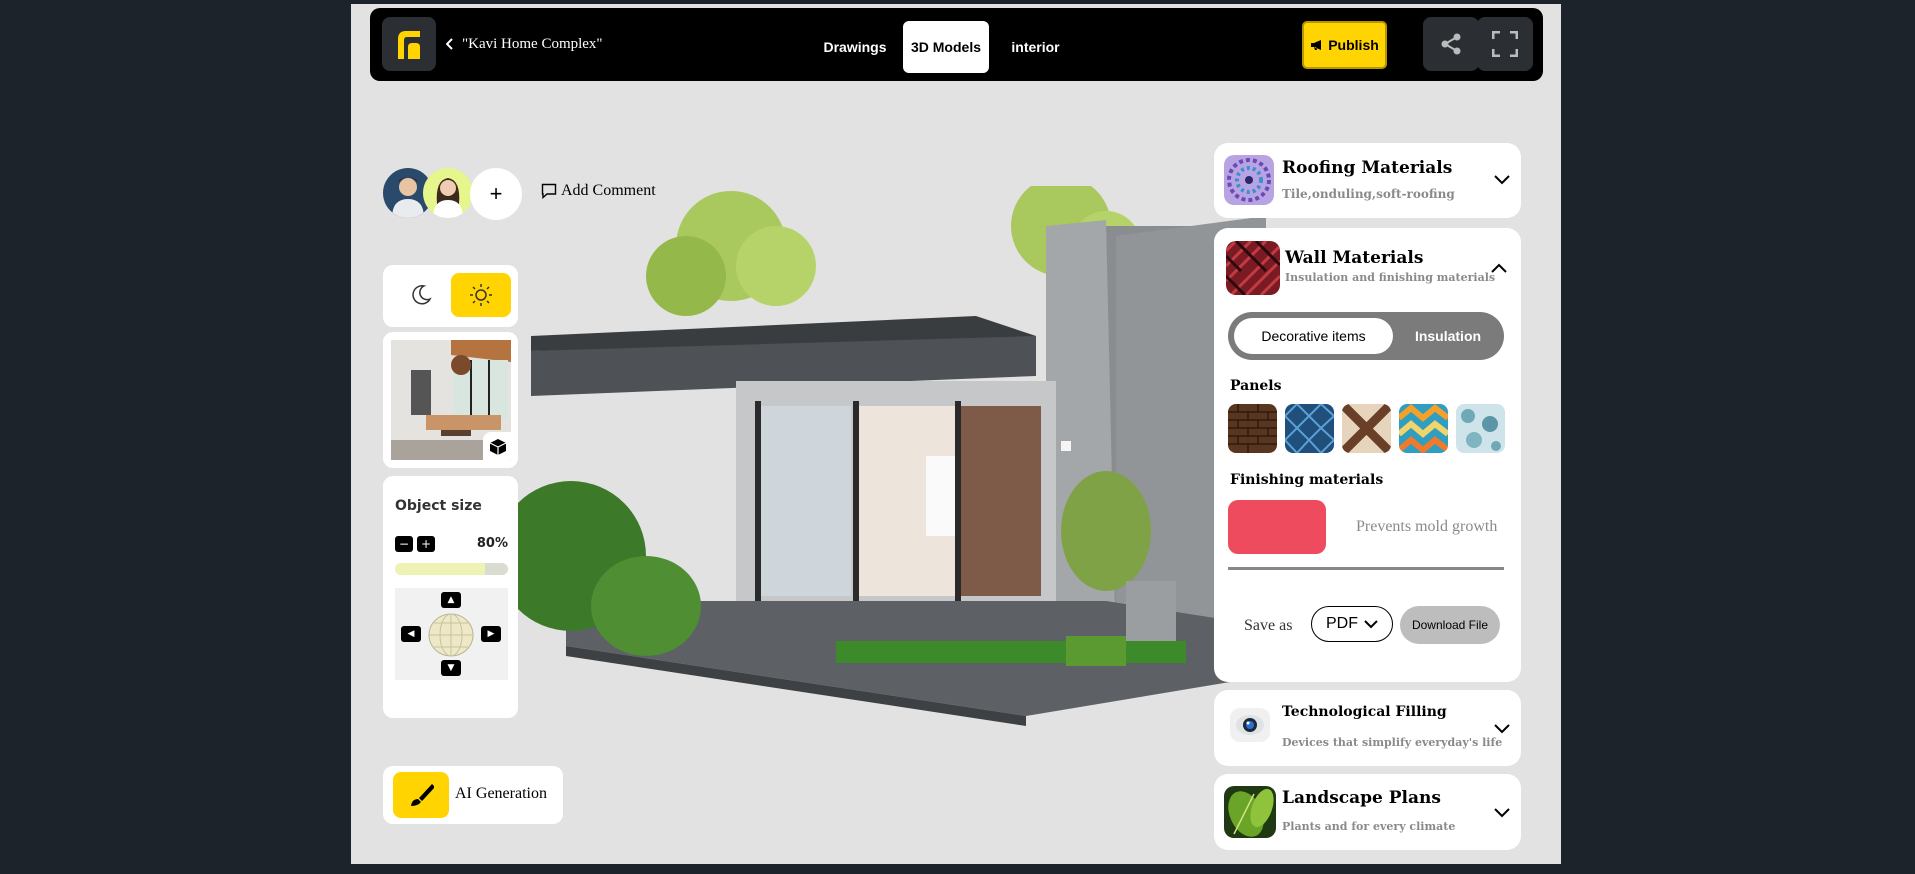  I want to click on back-link: "Kavi Home Complex", so click(524, 44).